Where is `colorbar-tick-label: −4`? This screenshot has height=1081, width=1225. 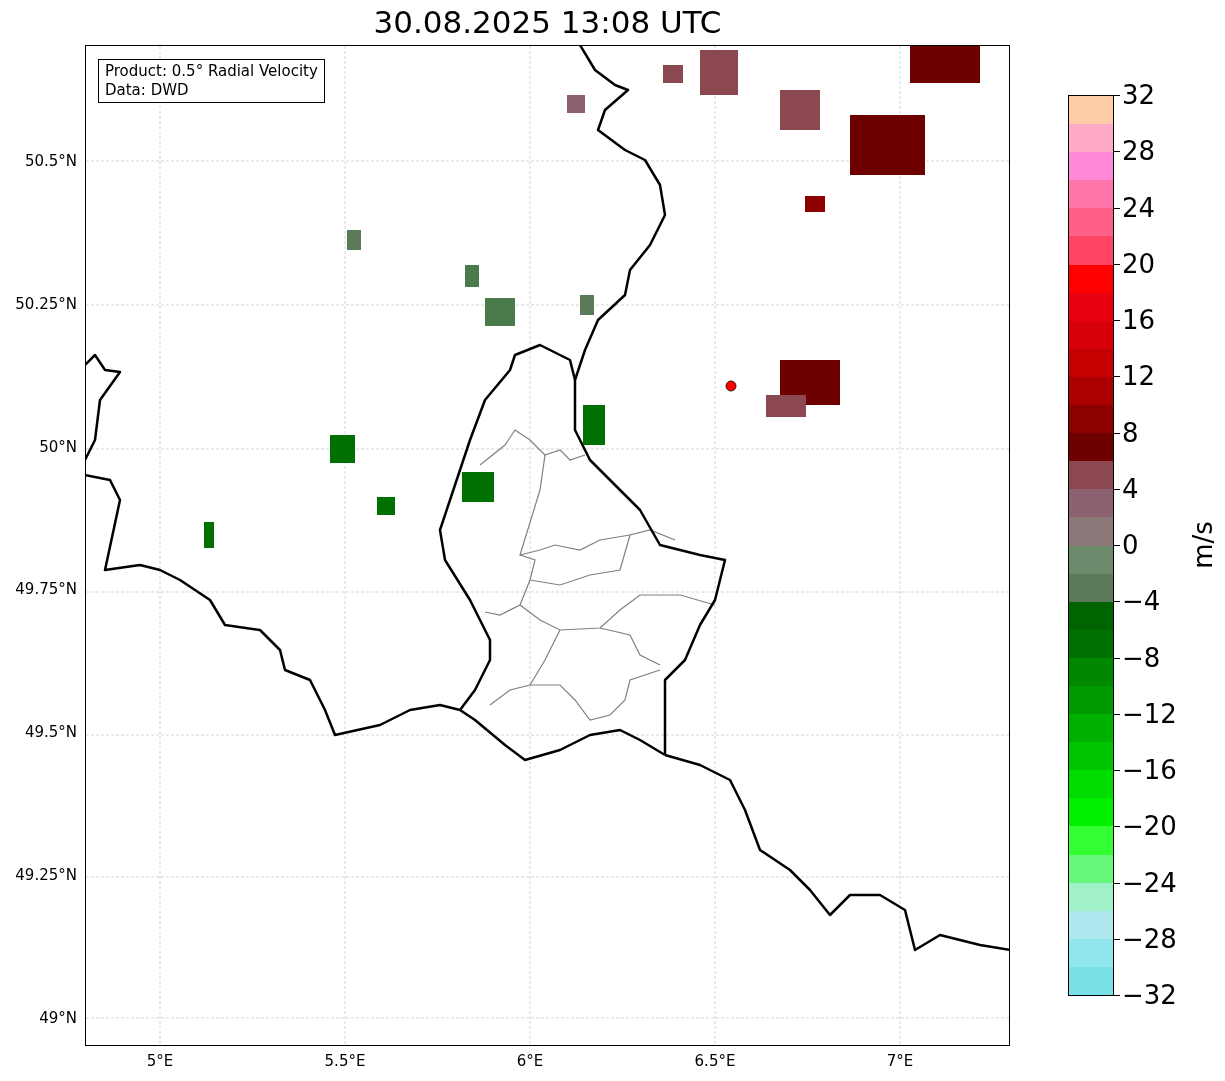
colorbar-tick-label: −4 is located at coordinates (1141, 601).